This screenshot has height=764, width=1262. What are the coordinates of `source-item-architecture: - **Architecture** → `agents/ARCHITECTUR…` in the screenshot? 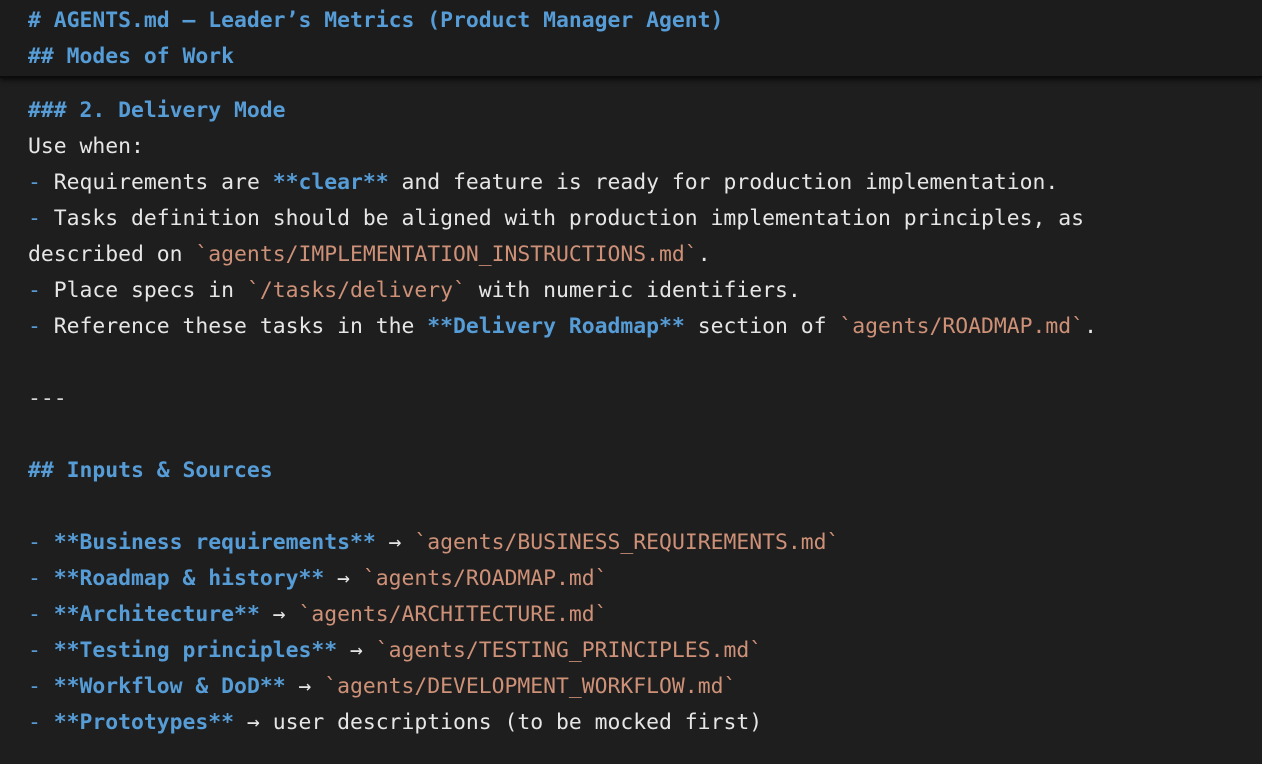 It's located at (318, 615).